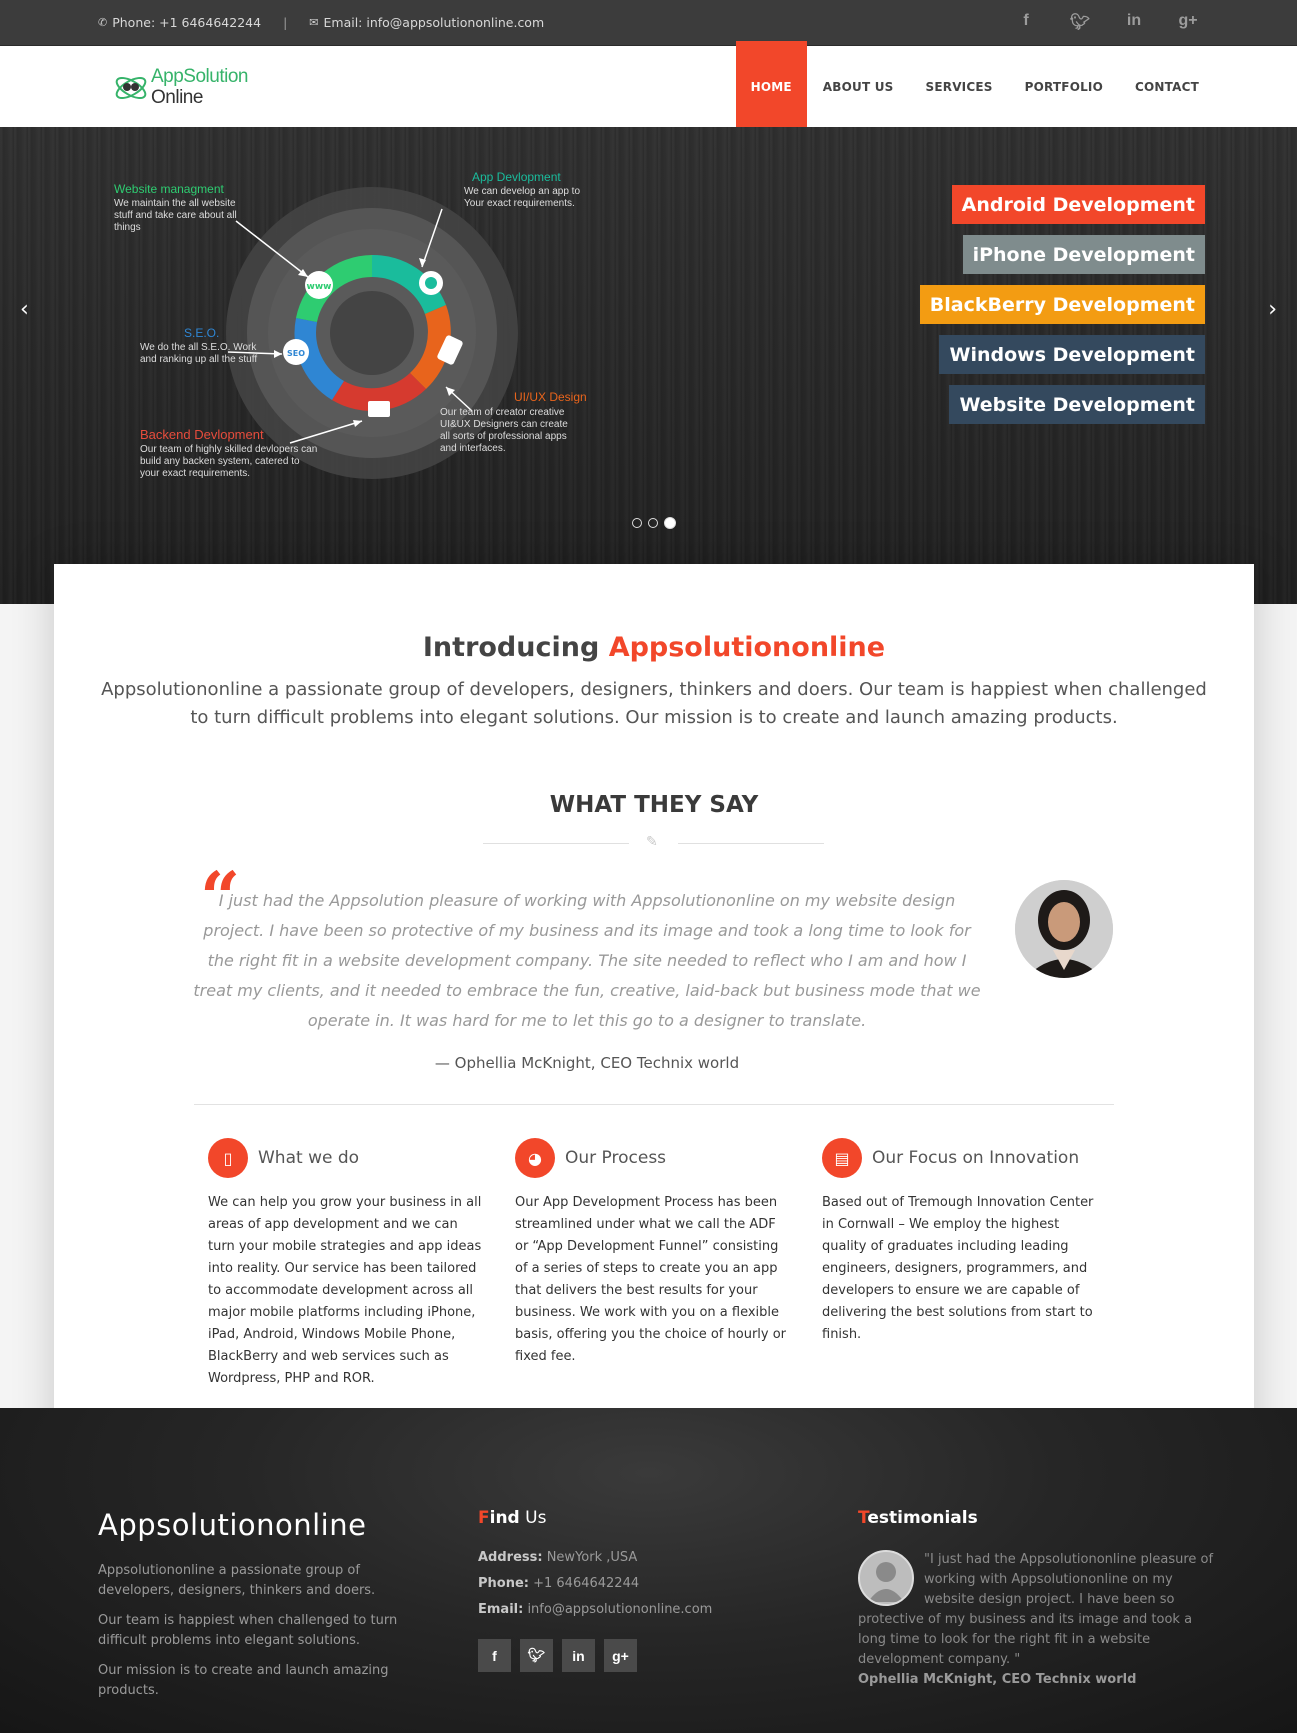 The width and height of the screenshot is (1297, 1733). What do you see at coordinates (654, 805) in the screenshot?
I see `testimonial-heading: WHAT THEY SAY` at bounding box center [654, 805].